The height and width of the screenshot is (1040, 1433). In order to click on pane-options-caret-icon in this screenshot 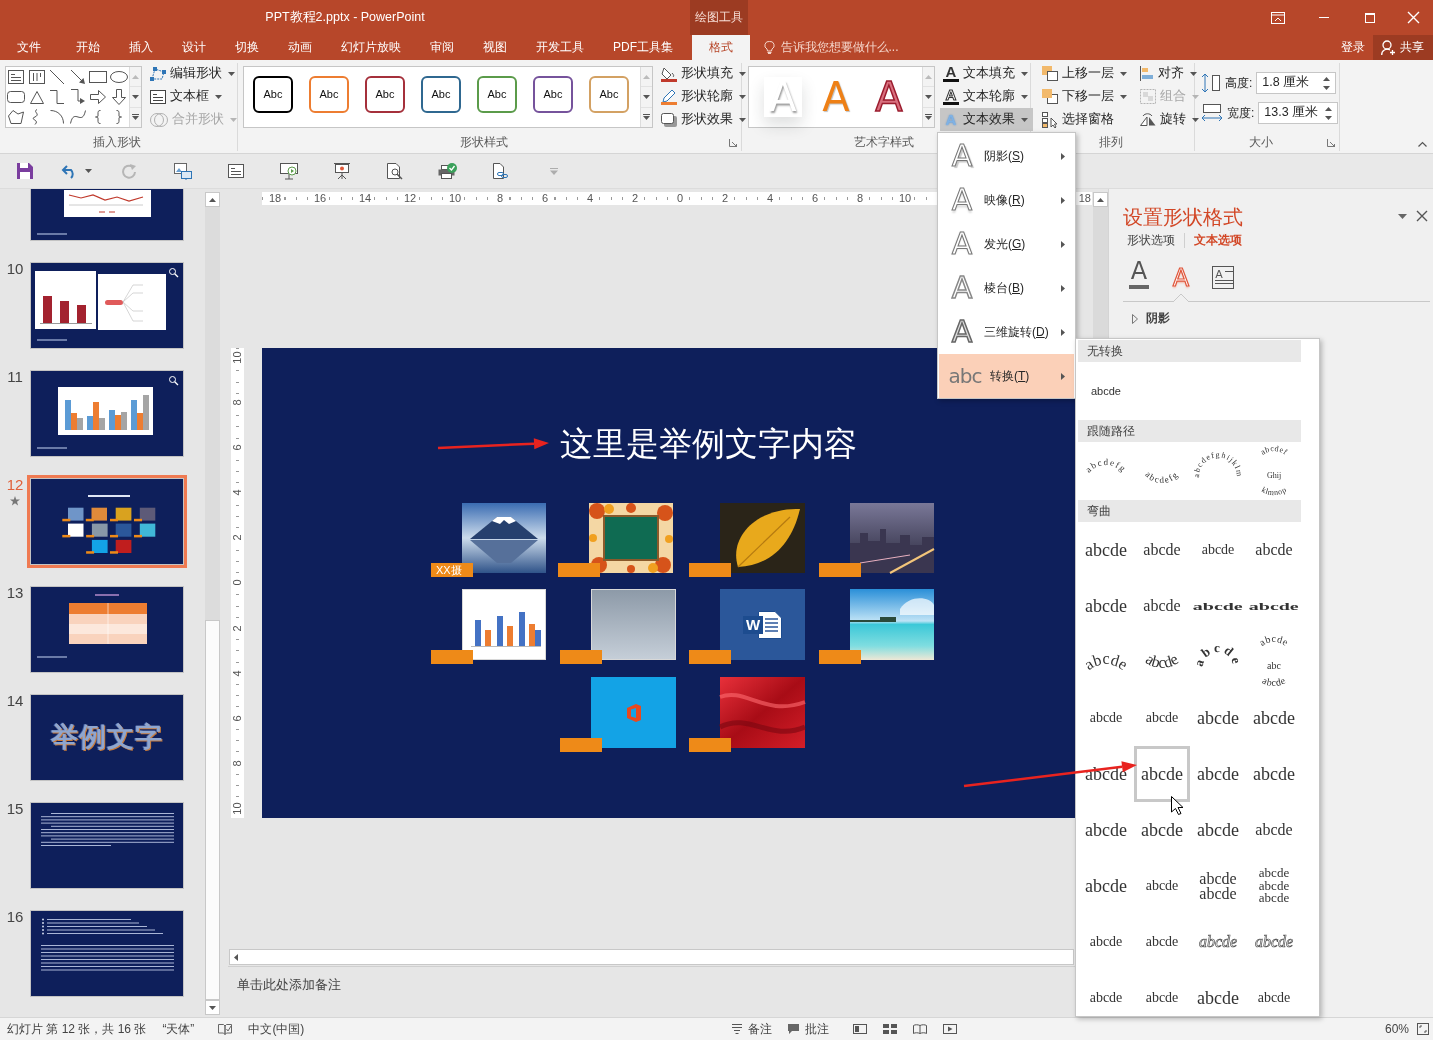, I will do `click(1402, 216)`.